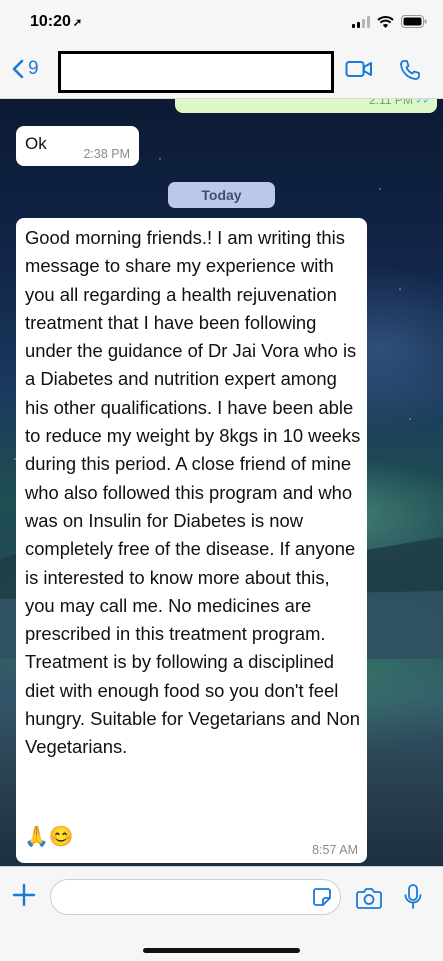 The width and height of the screenshot is (443, 961). What do you see at coordinates (24, 895) in the screenshot?
I see `plus-icon` at bounding box center [24, 895].